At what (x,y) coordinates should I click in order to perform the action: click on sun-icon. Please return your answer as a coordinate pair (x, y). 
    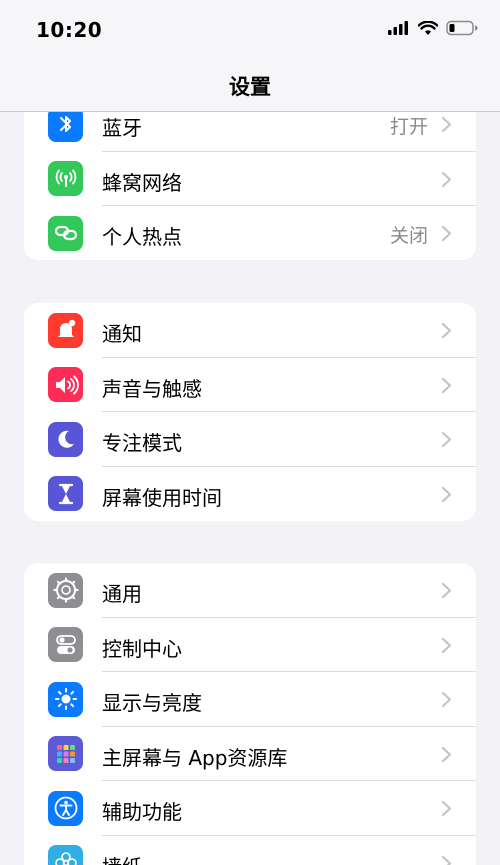
    Looking at the image, I should click on (65, 699).